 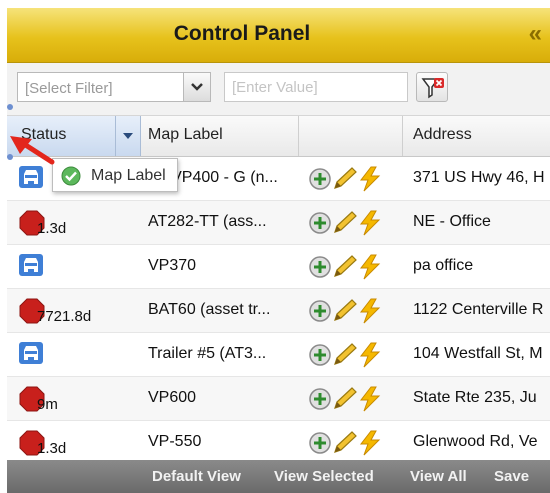 I want to click on column-menu-button, so click(x=127, y=136).